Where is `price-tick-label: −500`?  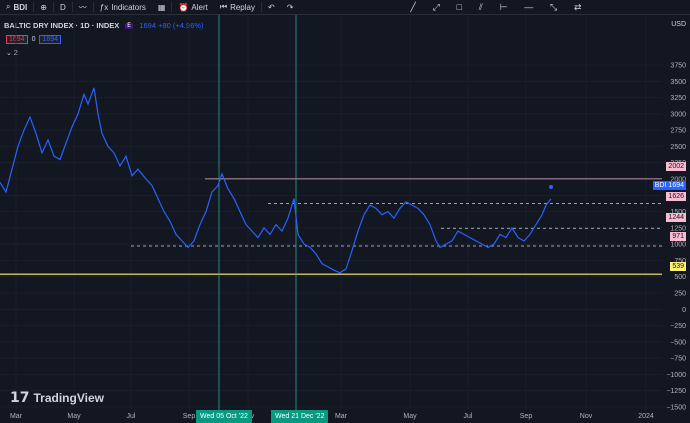
price-tick-label: −500 is located at coordinates (678, 342).